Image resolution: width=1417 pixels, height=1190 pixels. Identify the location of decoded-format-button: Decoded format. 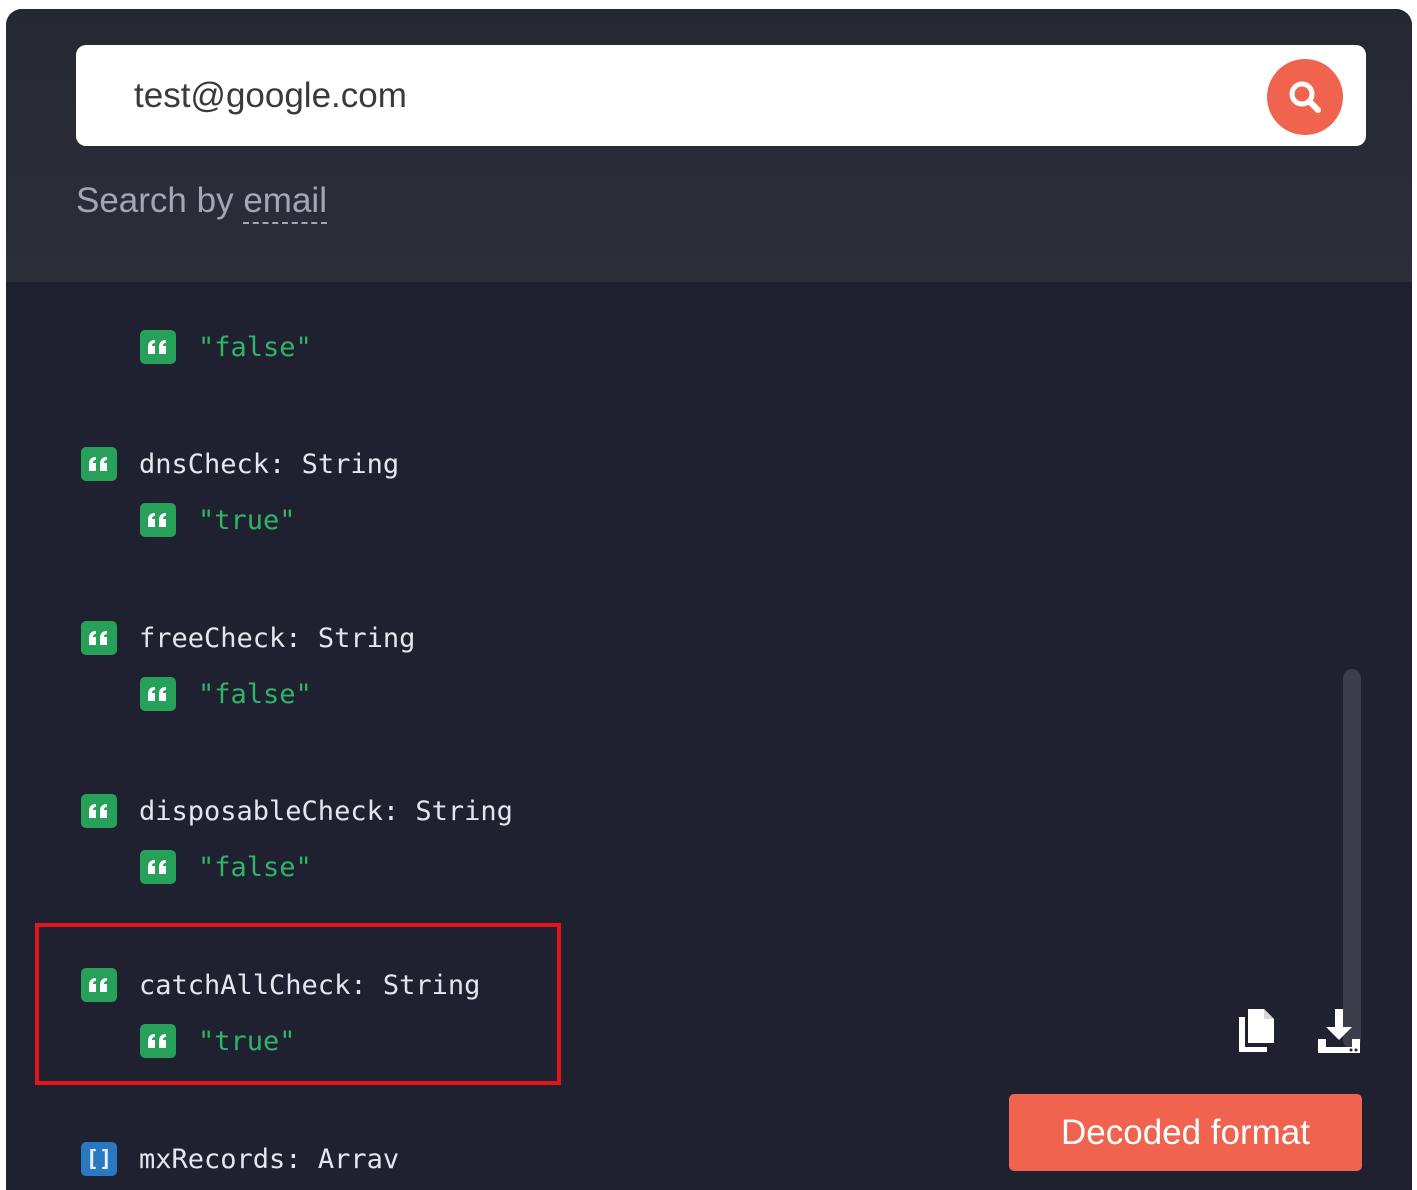
(1185, 1132).